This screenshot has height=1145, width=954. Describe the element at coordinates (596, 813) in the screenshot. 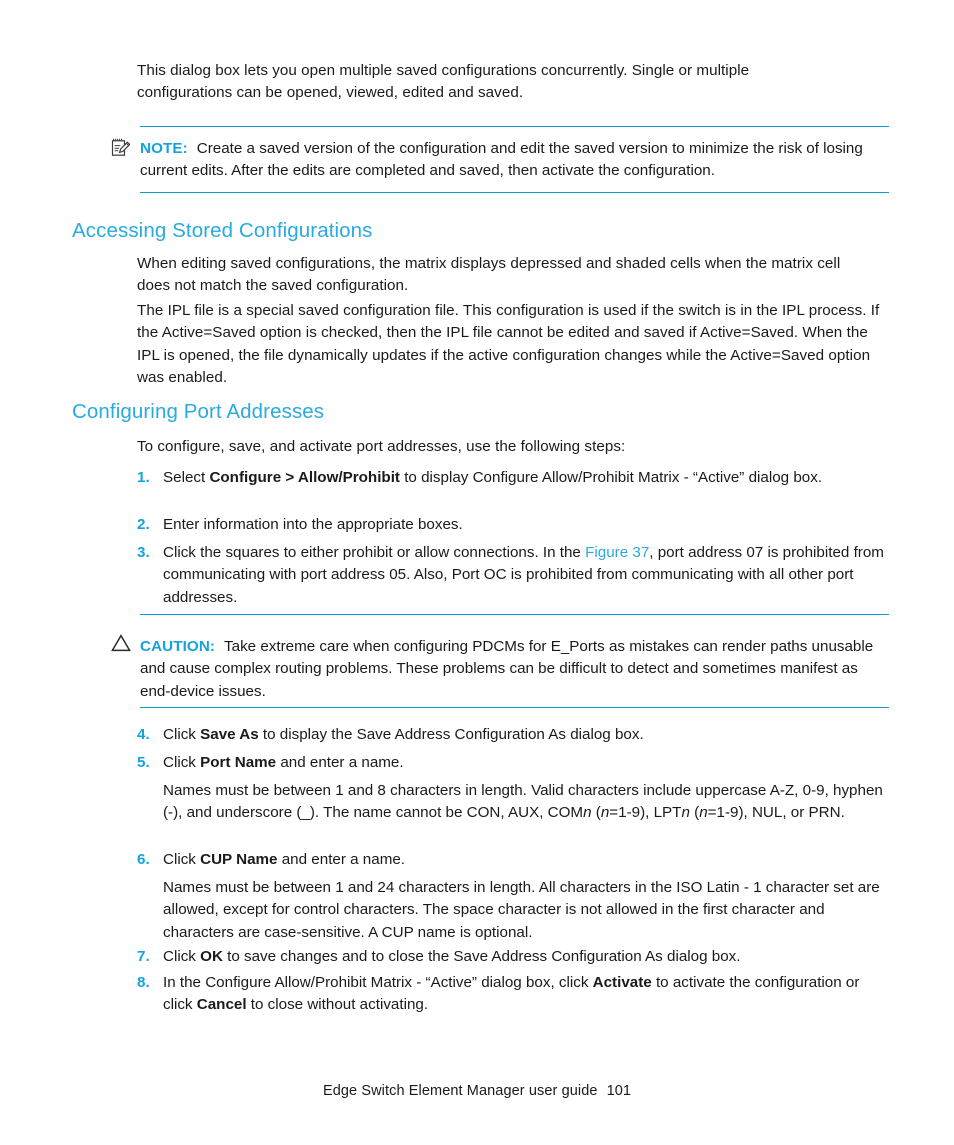

I see `port-name-rules-b: (` at that location.